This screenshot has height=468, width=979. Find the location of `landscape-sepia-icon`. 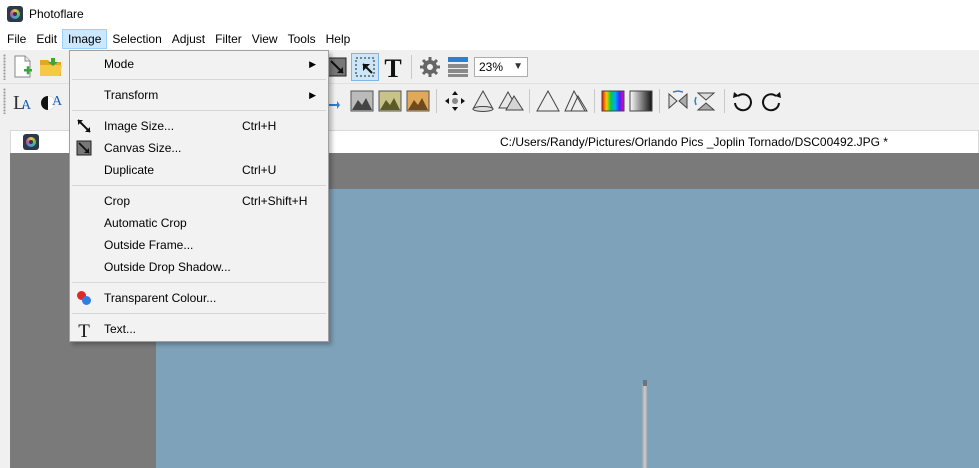

landscape-sepia-icon is located at coordinates (418, 101).